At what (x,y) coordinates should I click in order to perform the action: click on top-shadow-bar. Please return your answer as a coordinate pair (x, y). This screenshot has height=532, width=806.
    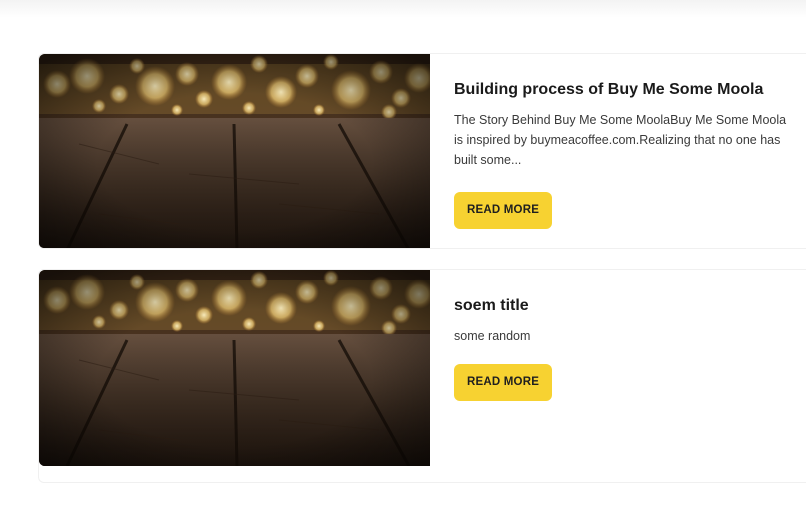
    Looking at the image, I should click on (403, 9).